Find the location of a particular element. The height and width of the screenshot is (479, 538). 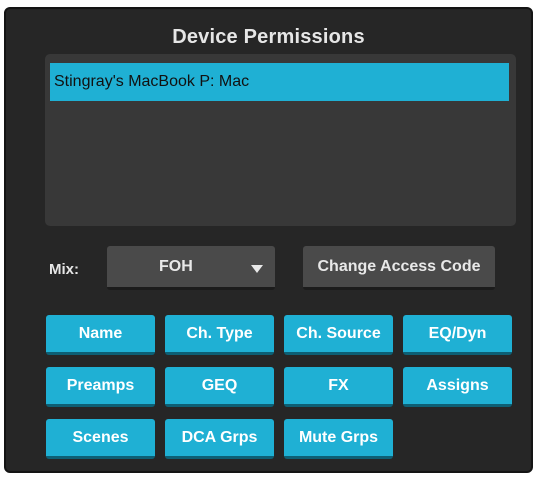

device-list-item: Stingray's MacBook P: Mac is located at coordinates (279, 82).